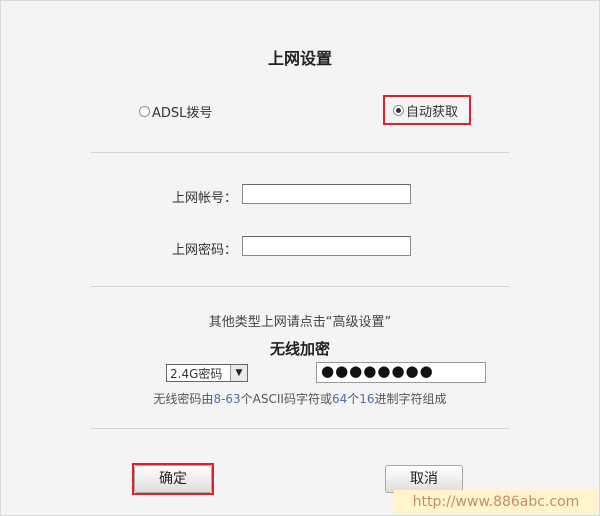 Image resolution: width=600 pixels, height=516 pixels. I want to click on password-input, so click(326, 246).